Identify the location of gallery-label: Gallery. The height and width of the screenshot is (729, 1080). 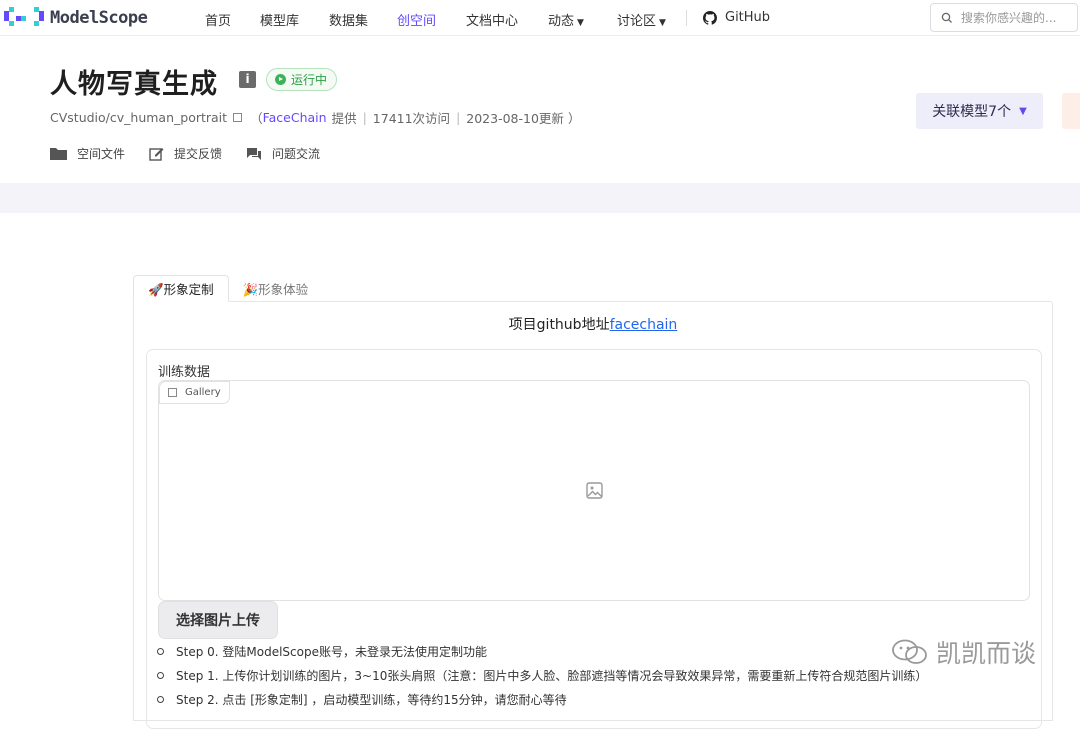
(194, 392).